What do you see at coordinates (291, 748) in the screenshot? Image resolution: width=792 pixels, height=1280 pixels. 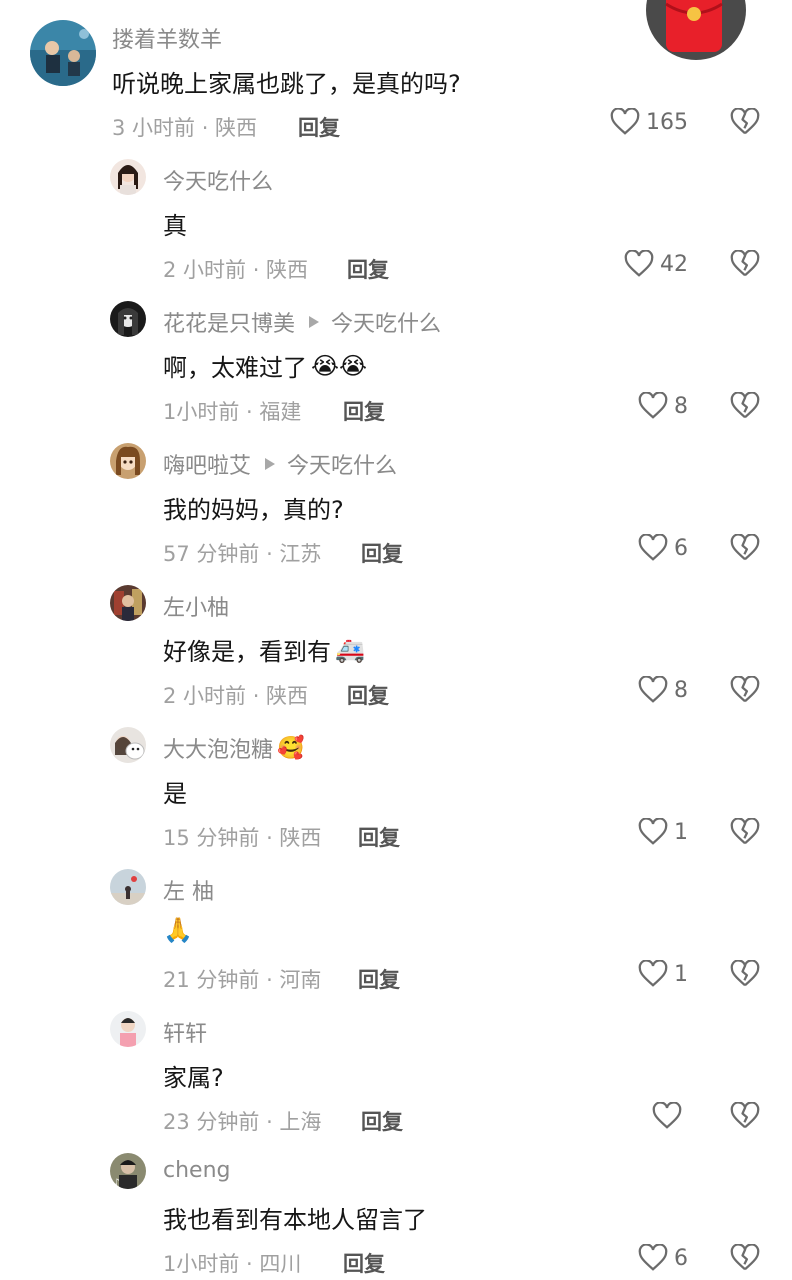 I see `smiling-hearts-emoji: 🥰` at bounding box center [291, 748].